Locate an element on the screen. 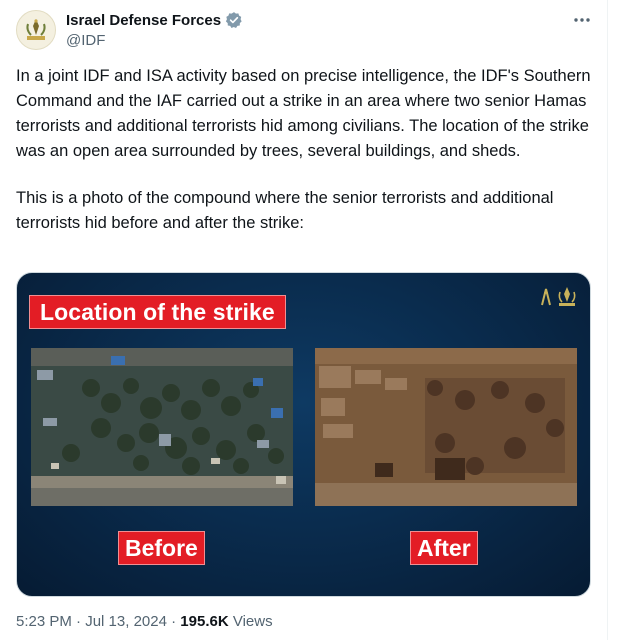 The width and height of the screenshot is (640, 640). column-divider is located at coordinates (607, 320).